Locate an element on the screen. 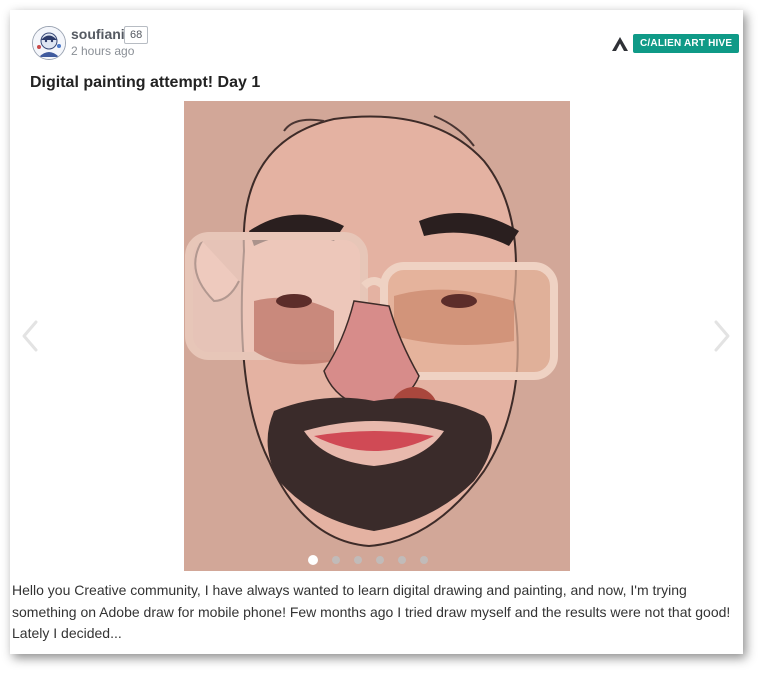  carousel-dots is located at coordinates (368, 560).